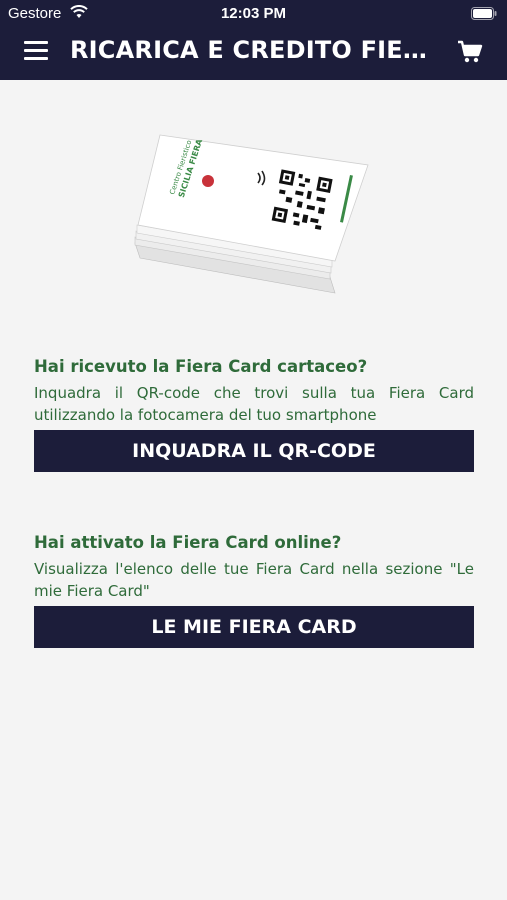 This screenshot has height=900, width=507. What do you see at coordinates (254, 451) in the screenshot?
I see `scan-qr-code-button: INQUADRA IL QR-CODE` at bounding box center [254, 451].